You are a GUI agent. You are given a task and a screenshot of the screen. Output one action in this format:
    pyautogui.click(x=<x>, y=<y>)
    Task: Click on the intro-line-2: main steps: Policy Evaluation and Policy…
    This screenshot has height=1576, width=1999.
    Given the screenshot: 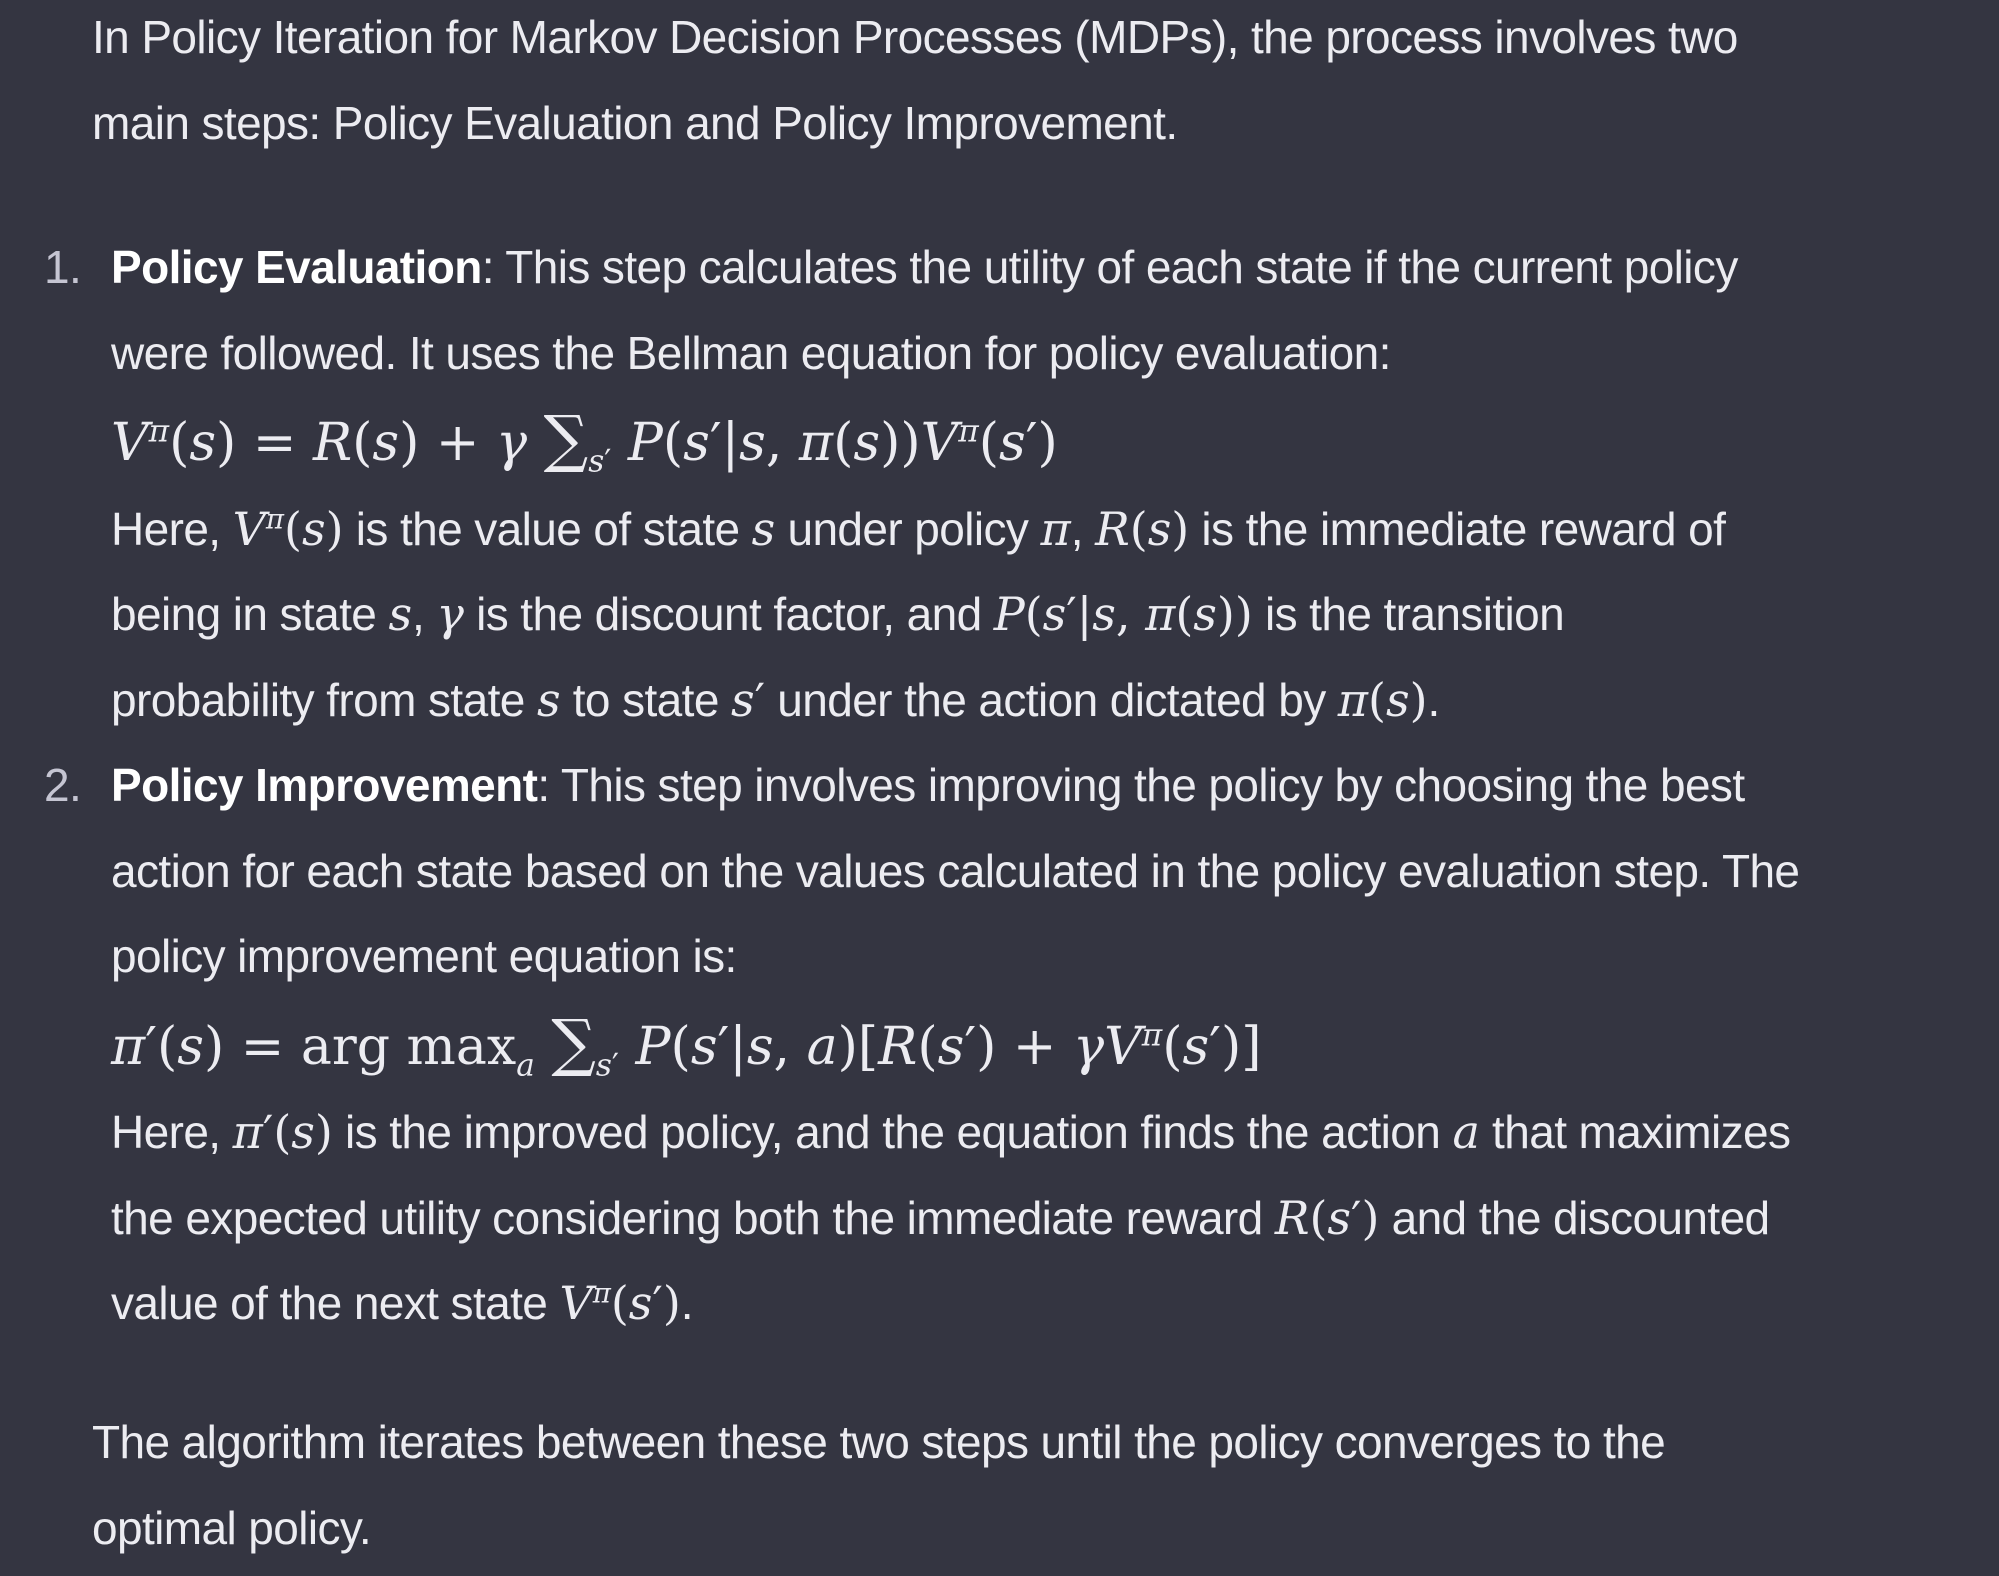 What is the action you would take?
    pyautogui.click(x=635, y=123)
    